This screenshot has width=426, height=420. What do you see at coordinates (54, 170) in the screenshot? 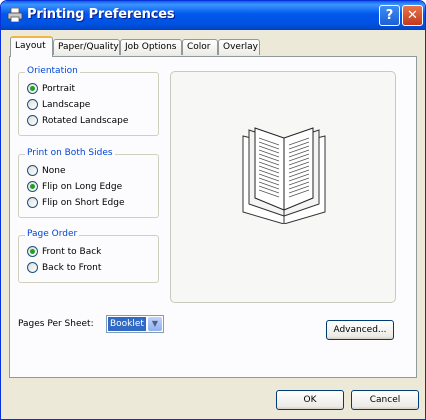
I see `radio-label: None` at bounding box center [54, 170].